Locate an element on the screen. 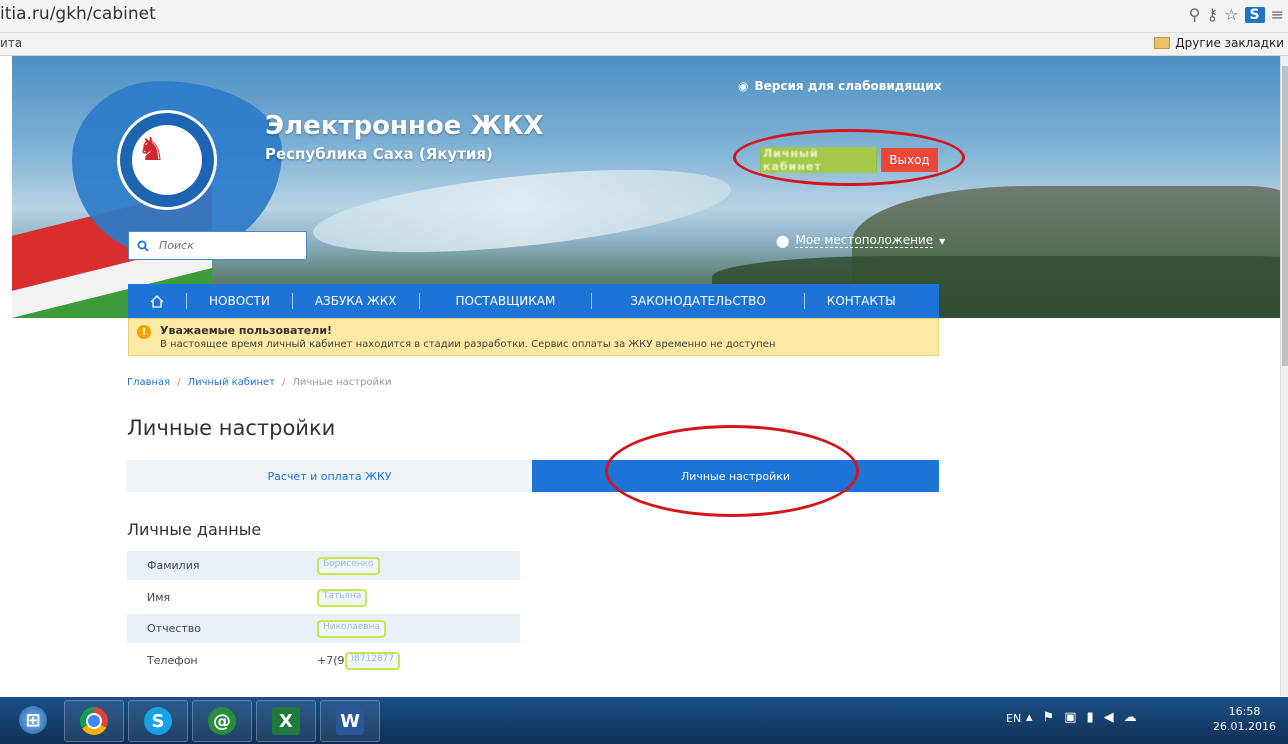 This screenshot has height=744, width=1288. nav-item-suppliers: ПОСТАВЩИКАМ is located at coordinates (505, 301).